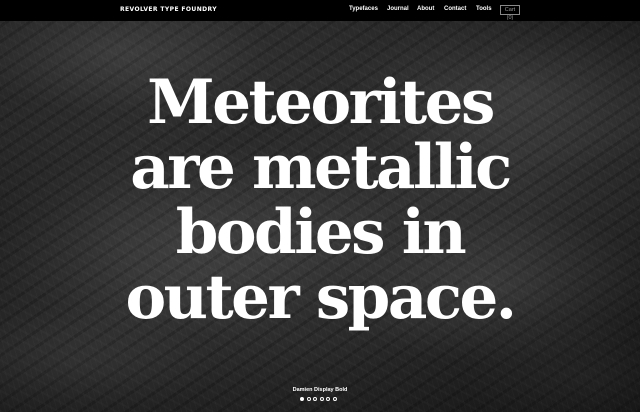 The width and height of the screenshot is (640, 412). What do you see at coordinates (510, 13) in the screenshot?
I see `cart-button: Cart (0)` at bounding box center [510, 13].